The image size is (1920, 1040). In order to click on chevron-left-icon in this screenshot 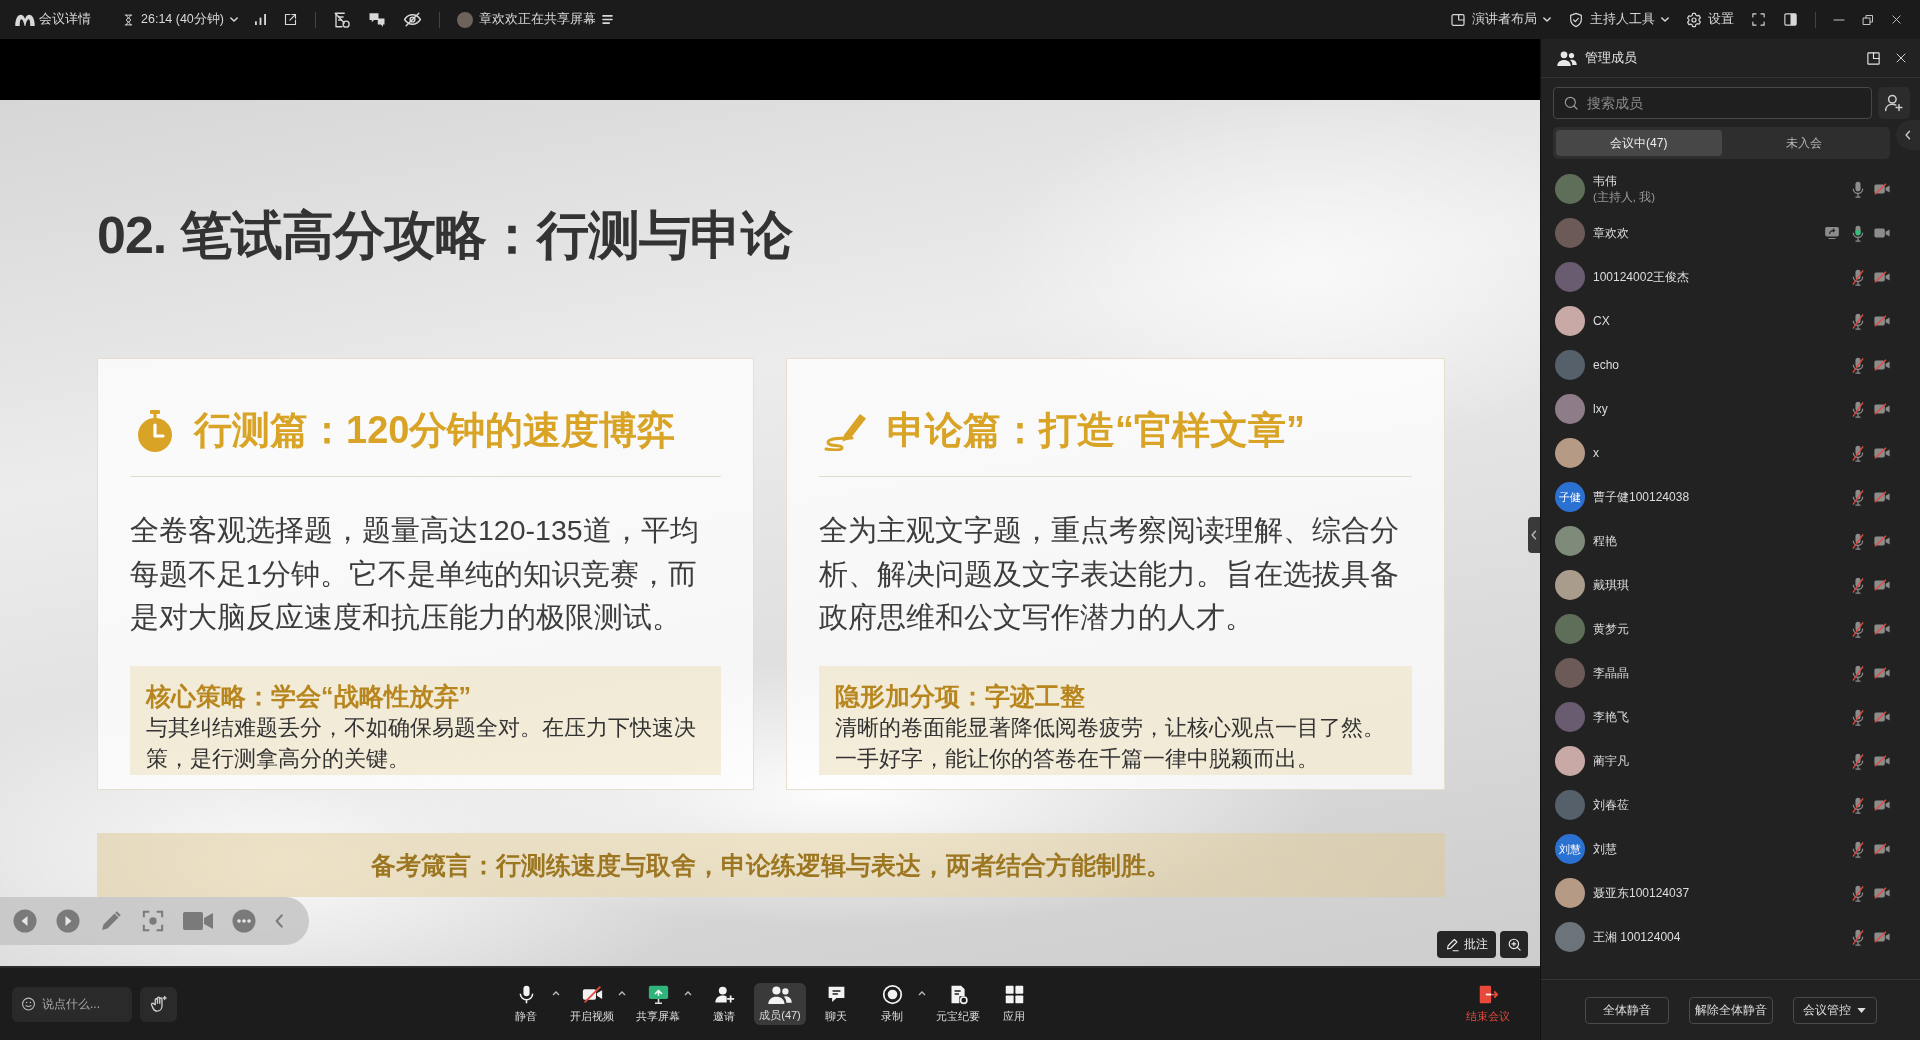, I will do `click(279, 921)`.